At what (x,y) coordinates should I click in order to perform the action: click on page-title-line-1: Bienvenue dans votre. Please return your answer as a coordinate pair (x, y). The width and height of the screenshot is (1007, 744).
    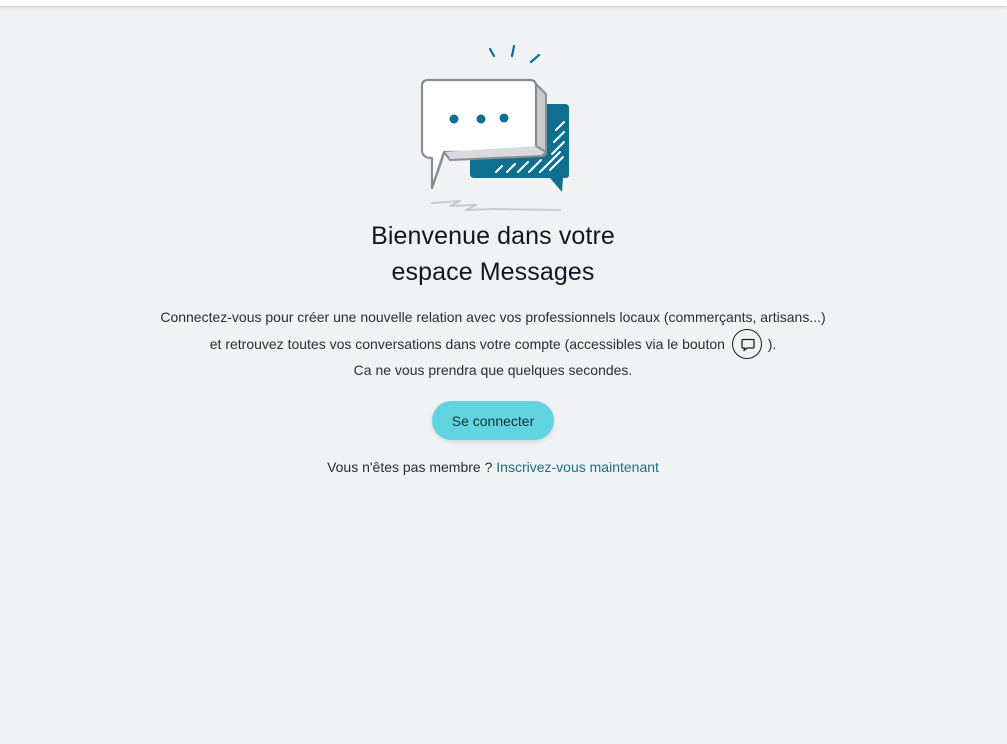
    Looking at the image, I should click on (493, 236).